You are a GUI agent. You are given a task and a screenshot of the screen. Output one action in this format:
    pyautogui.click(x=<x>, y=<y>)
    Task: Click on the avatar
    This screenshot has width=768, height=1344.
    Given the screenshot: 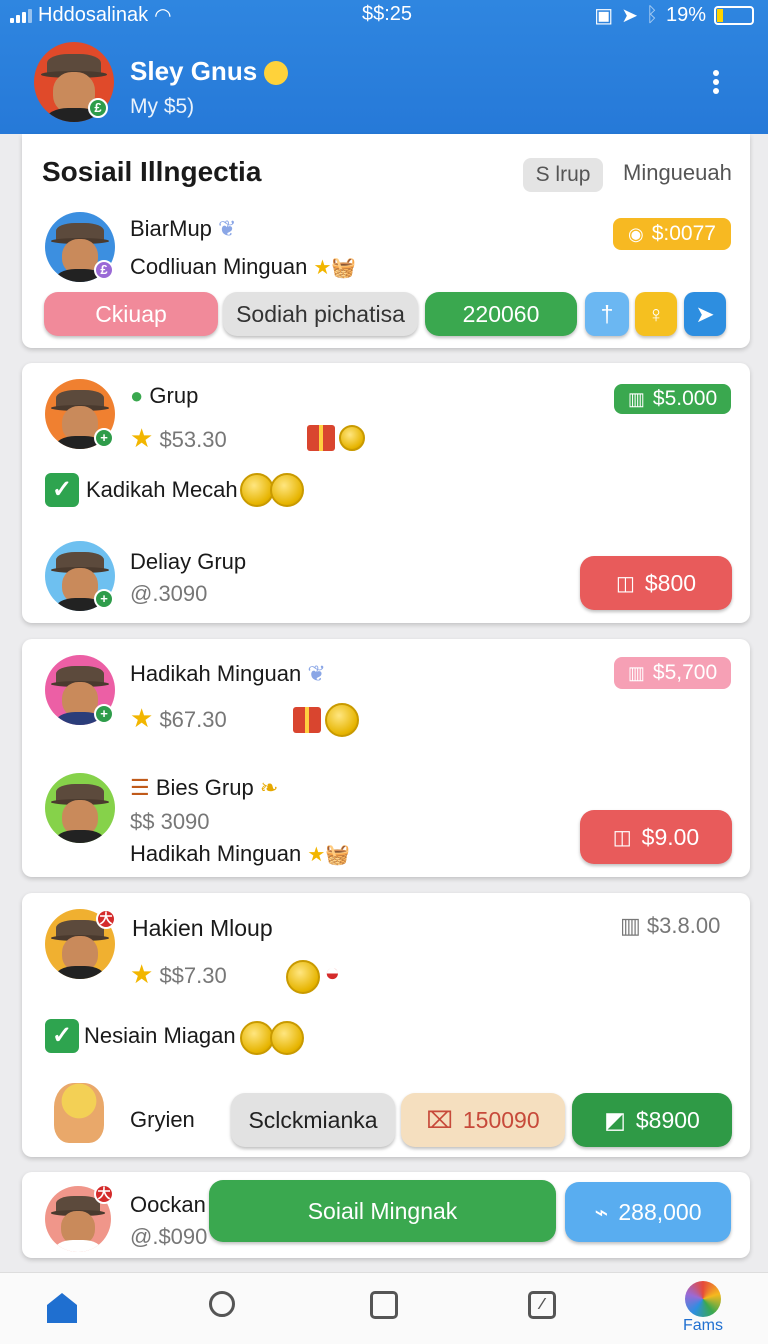 What is the action you would take?
    pyautogui.click(x=80, y=808)
    